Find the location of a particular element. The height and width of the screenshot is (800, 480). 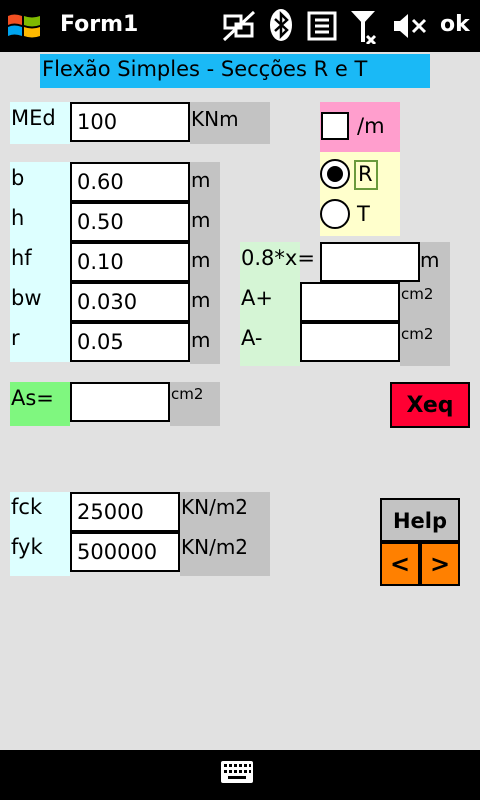

per-meter-label: /m is located at coordinates (371, 126).